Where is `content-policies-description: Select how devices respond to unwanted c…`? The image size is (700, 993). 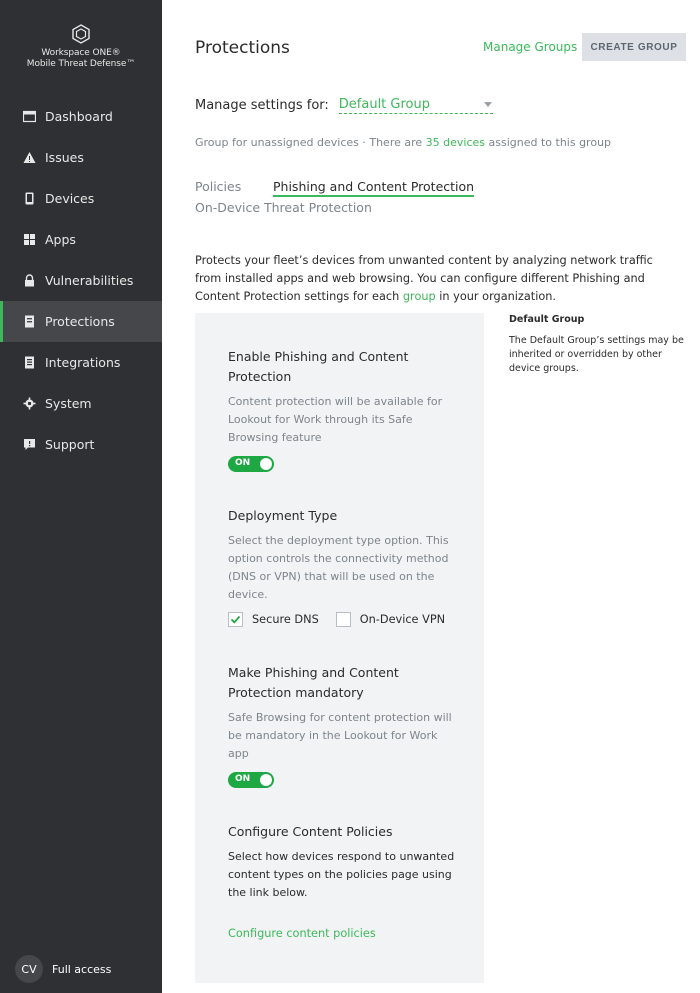 content-policies-description: Select how devices respond to unwanted c… is located at coordinates (341, 874).